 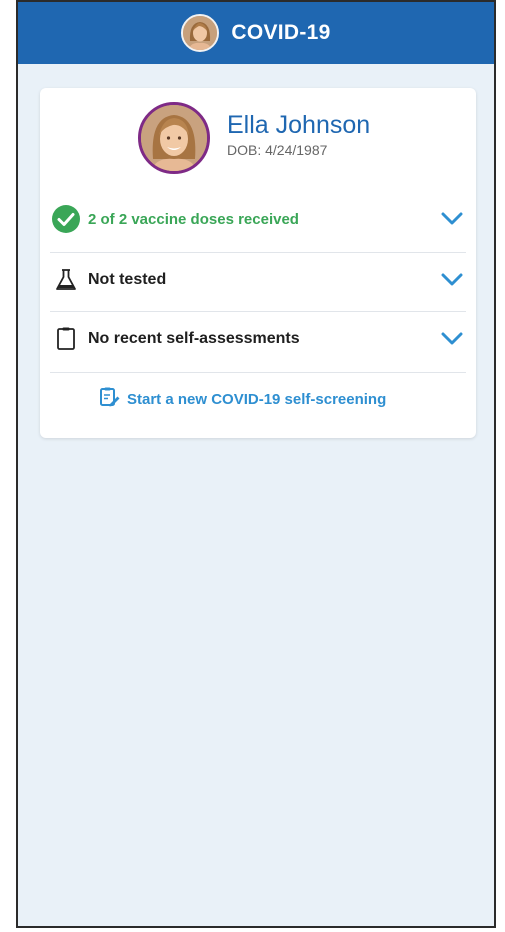 I want to click on patient-dob: DOB: 4/24/1987, so click(x=277, y=150).